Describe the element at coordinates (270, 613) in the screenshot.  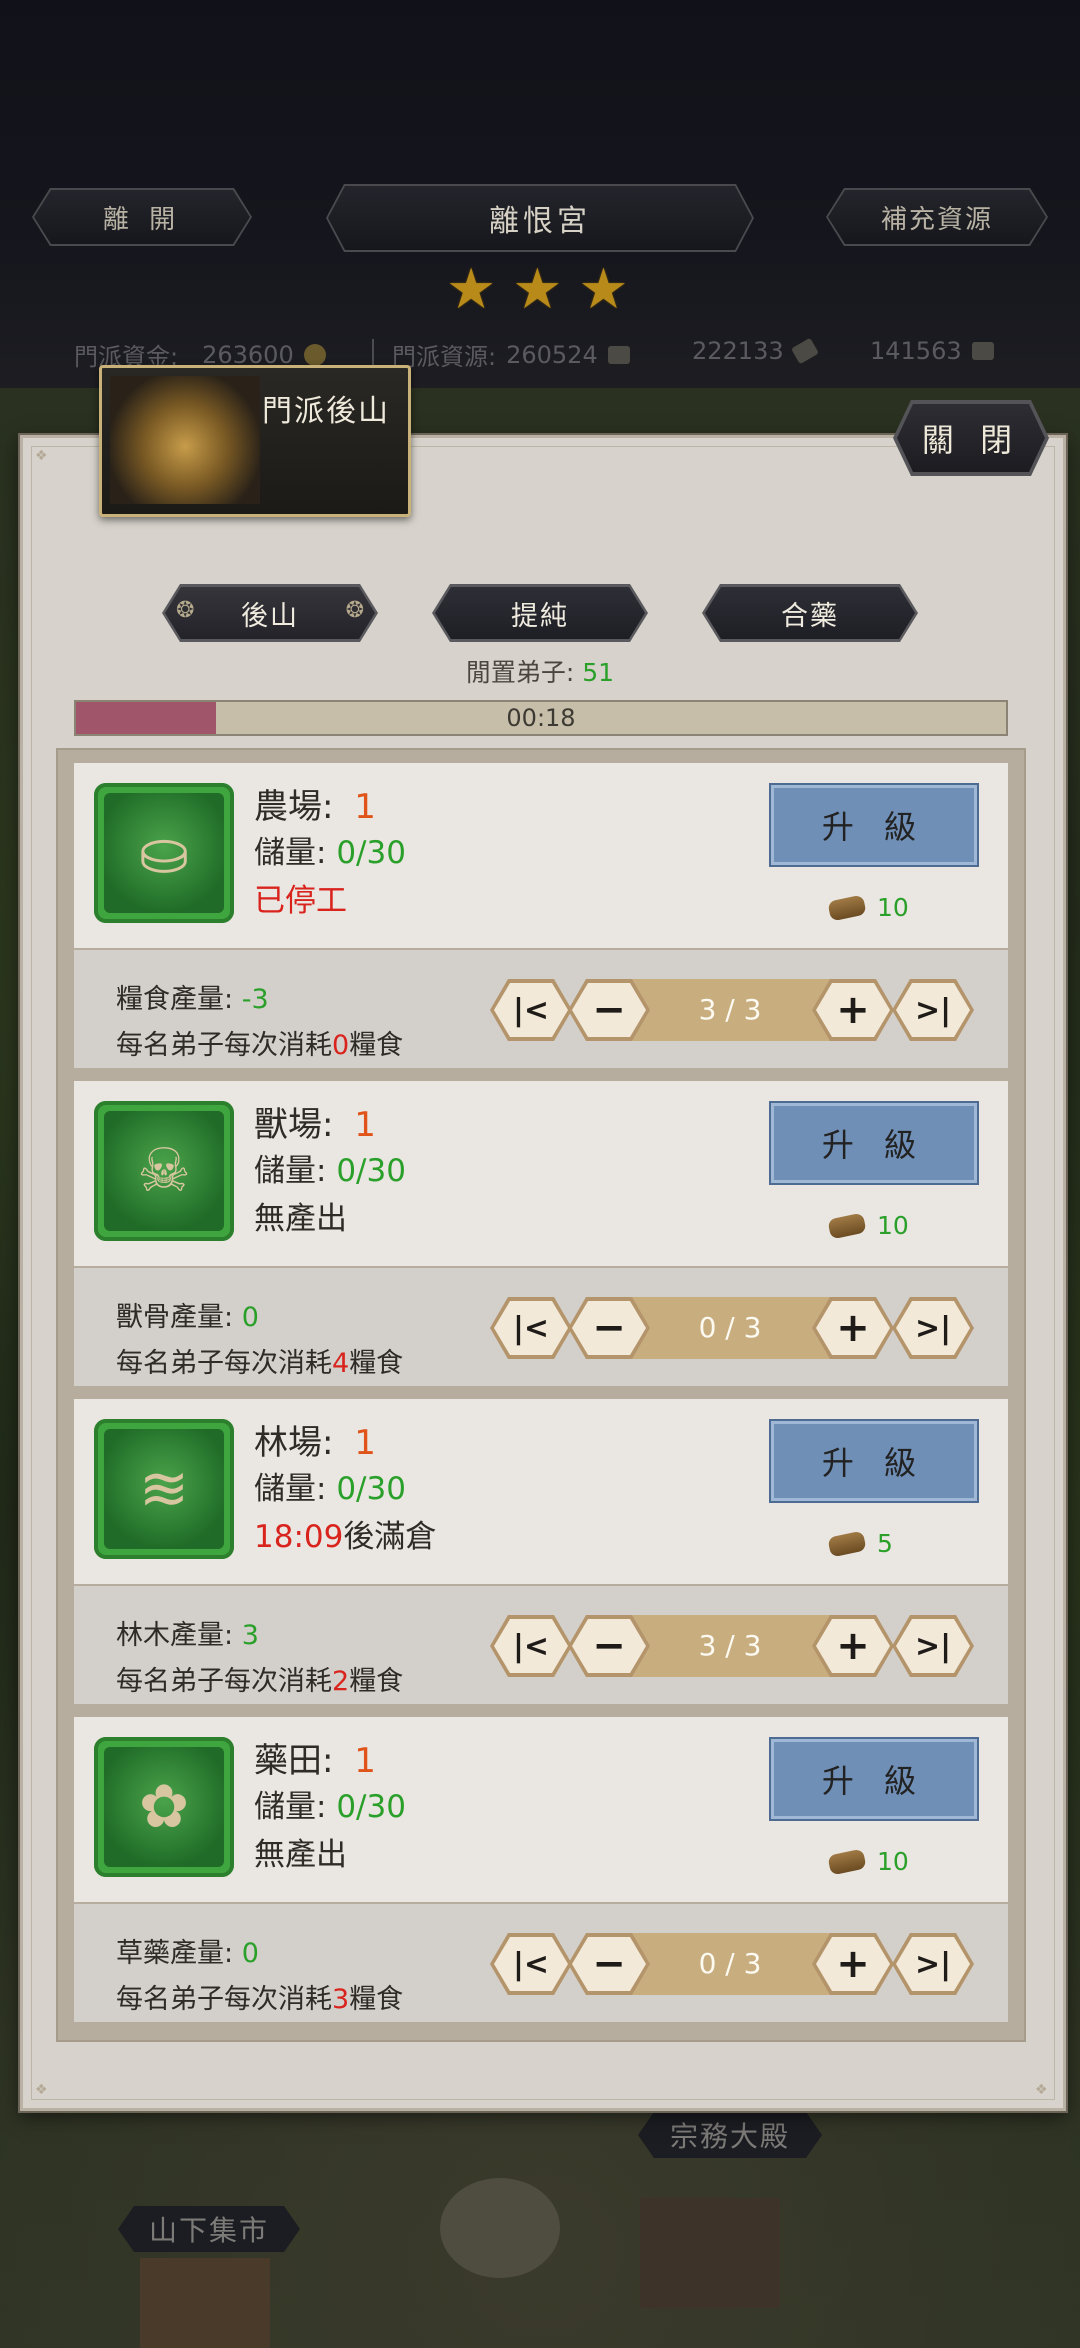
I see `tab-back-mountain: 後山 ❂ ❂` at that location.